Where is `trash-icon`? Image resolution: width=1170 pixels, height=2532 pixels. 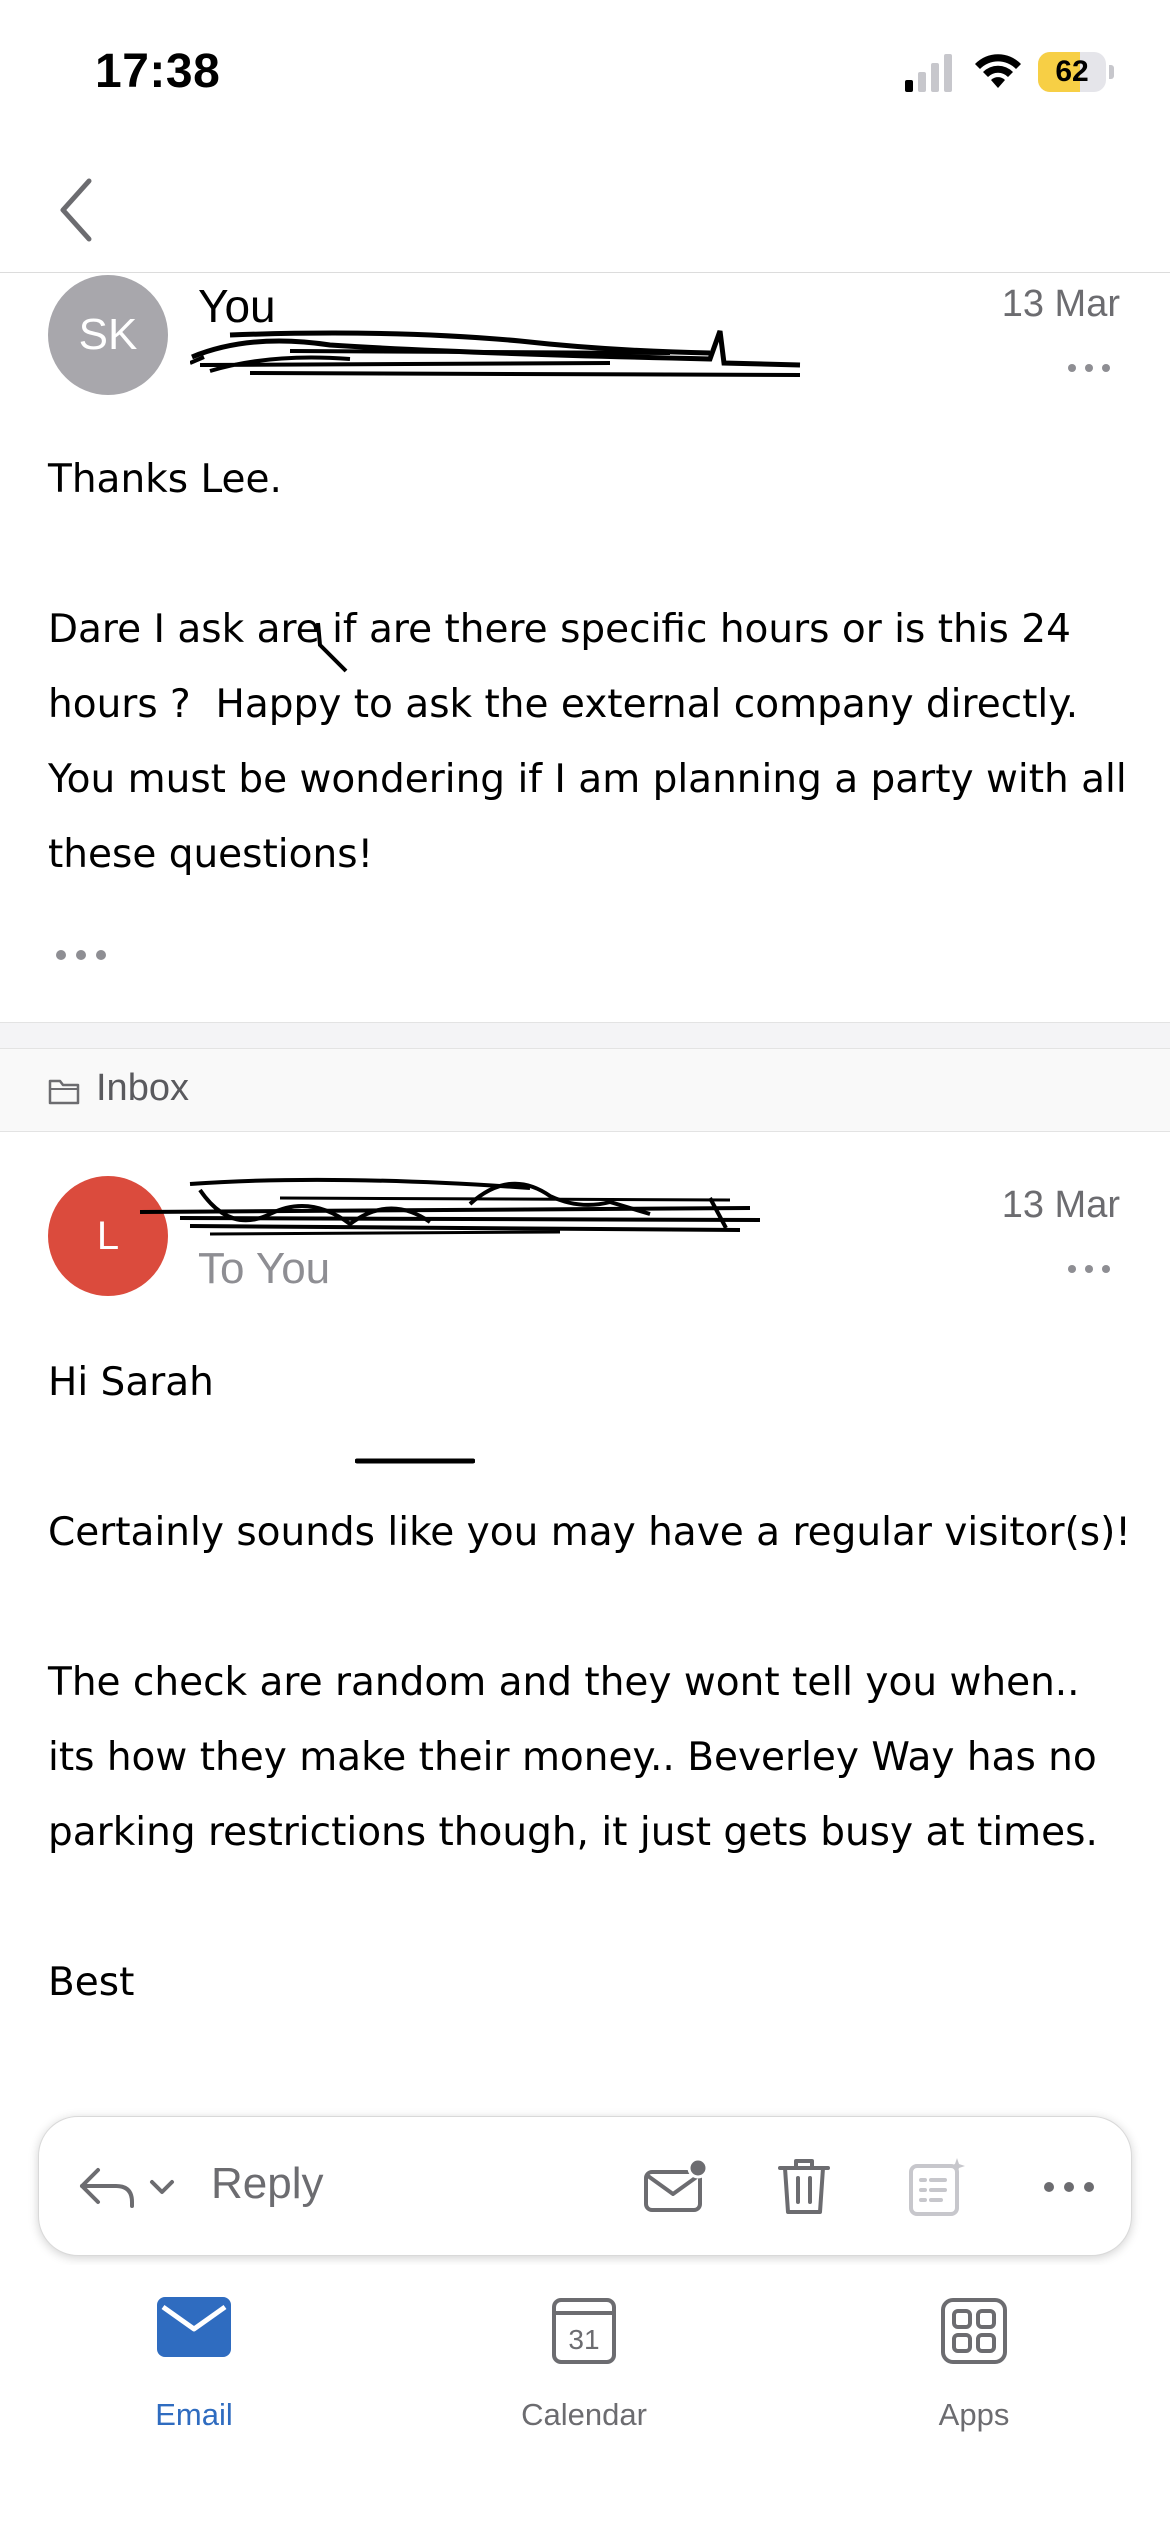
trash-icon is located at coordinates (804, 2186).